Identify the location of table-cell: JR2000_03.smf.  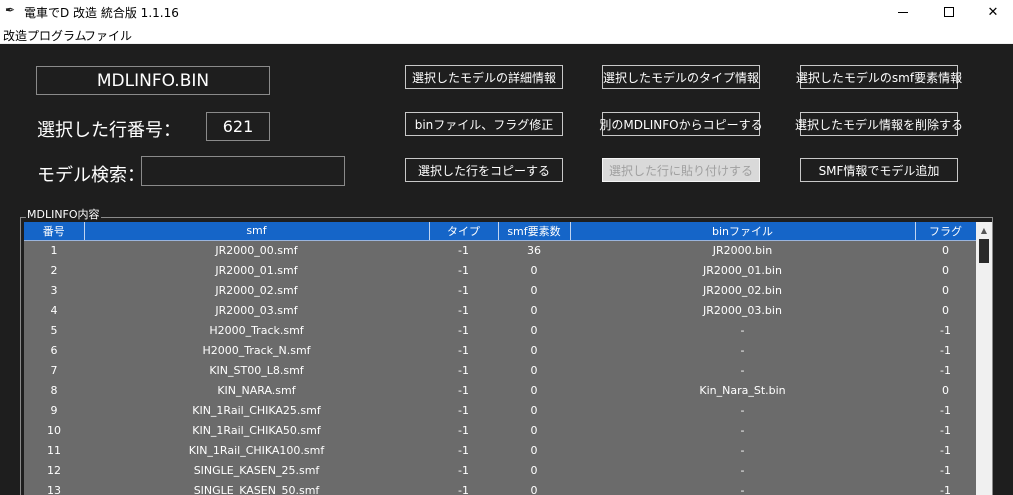
(256, 310).